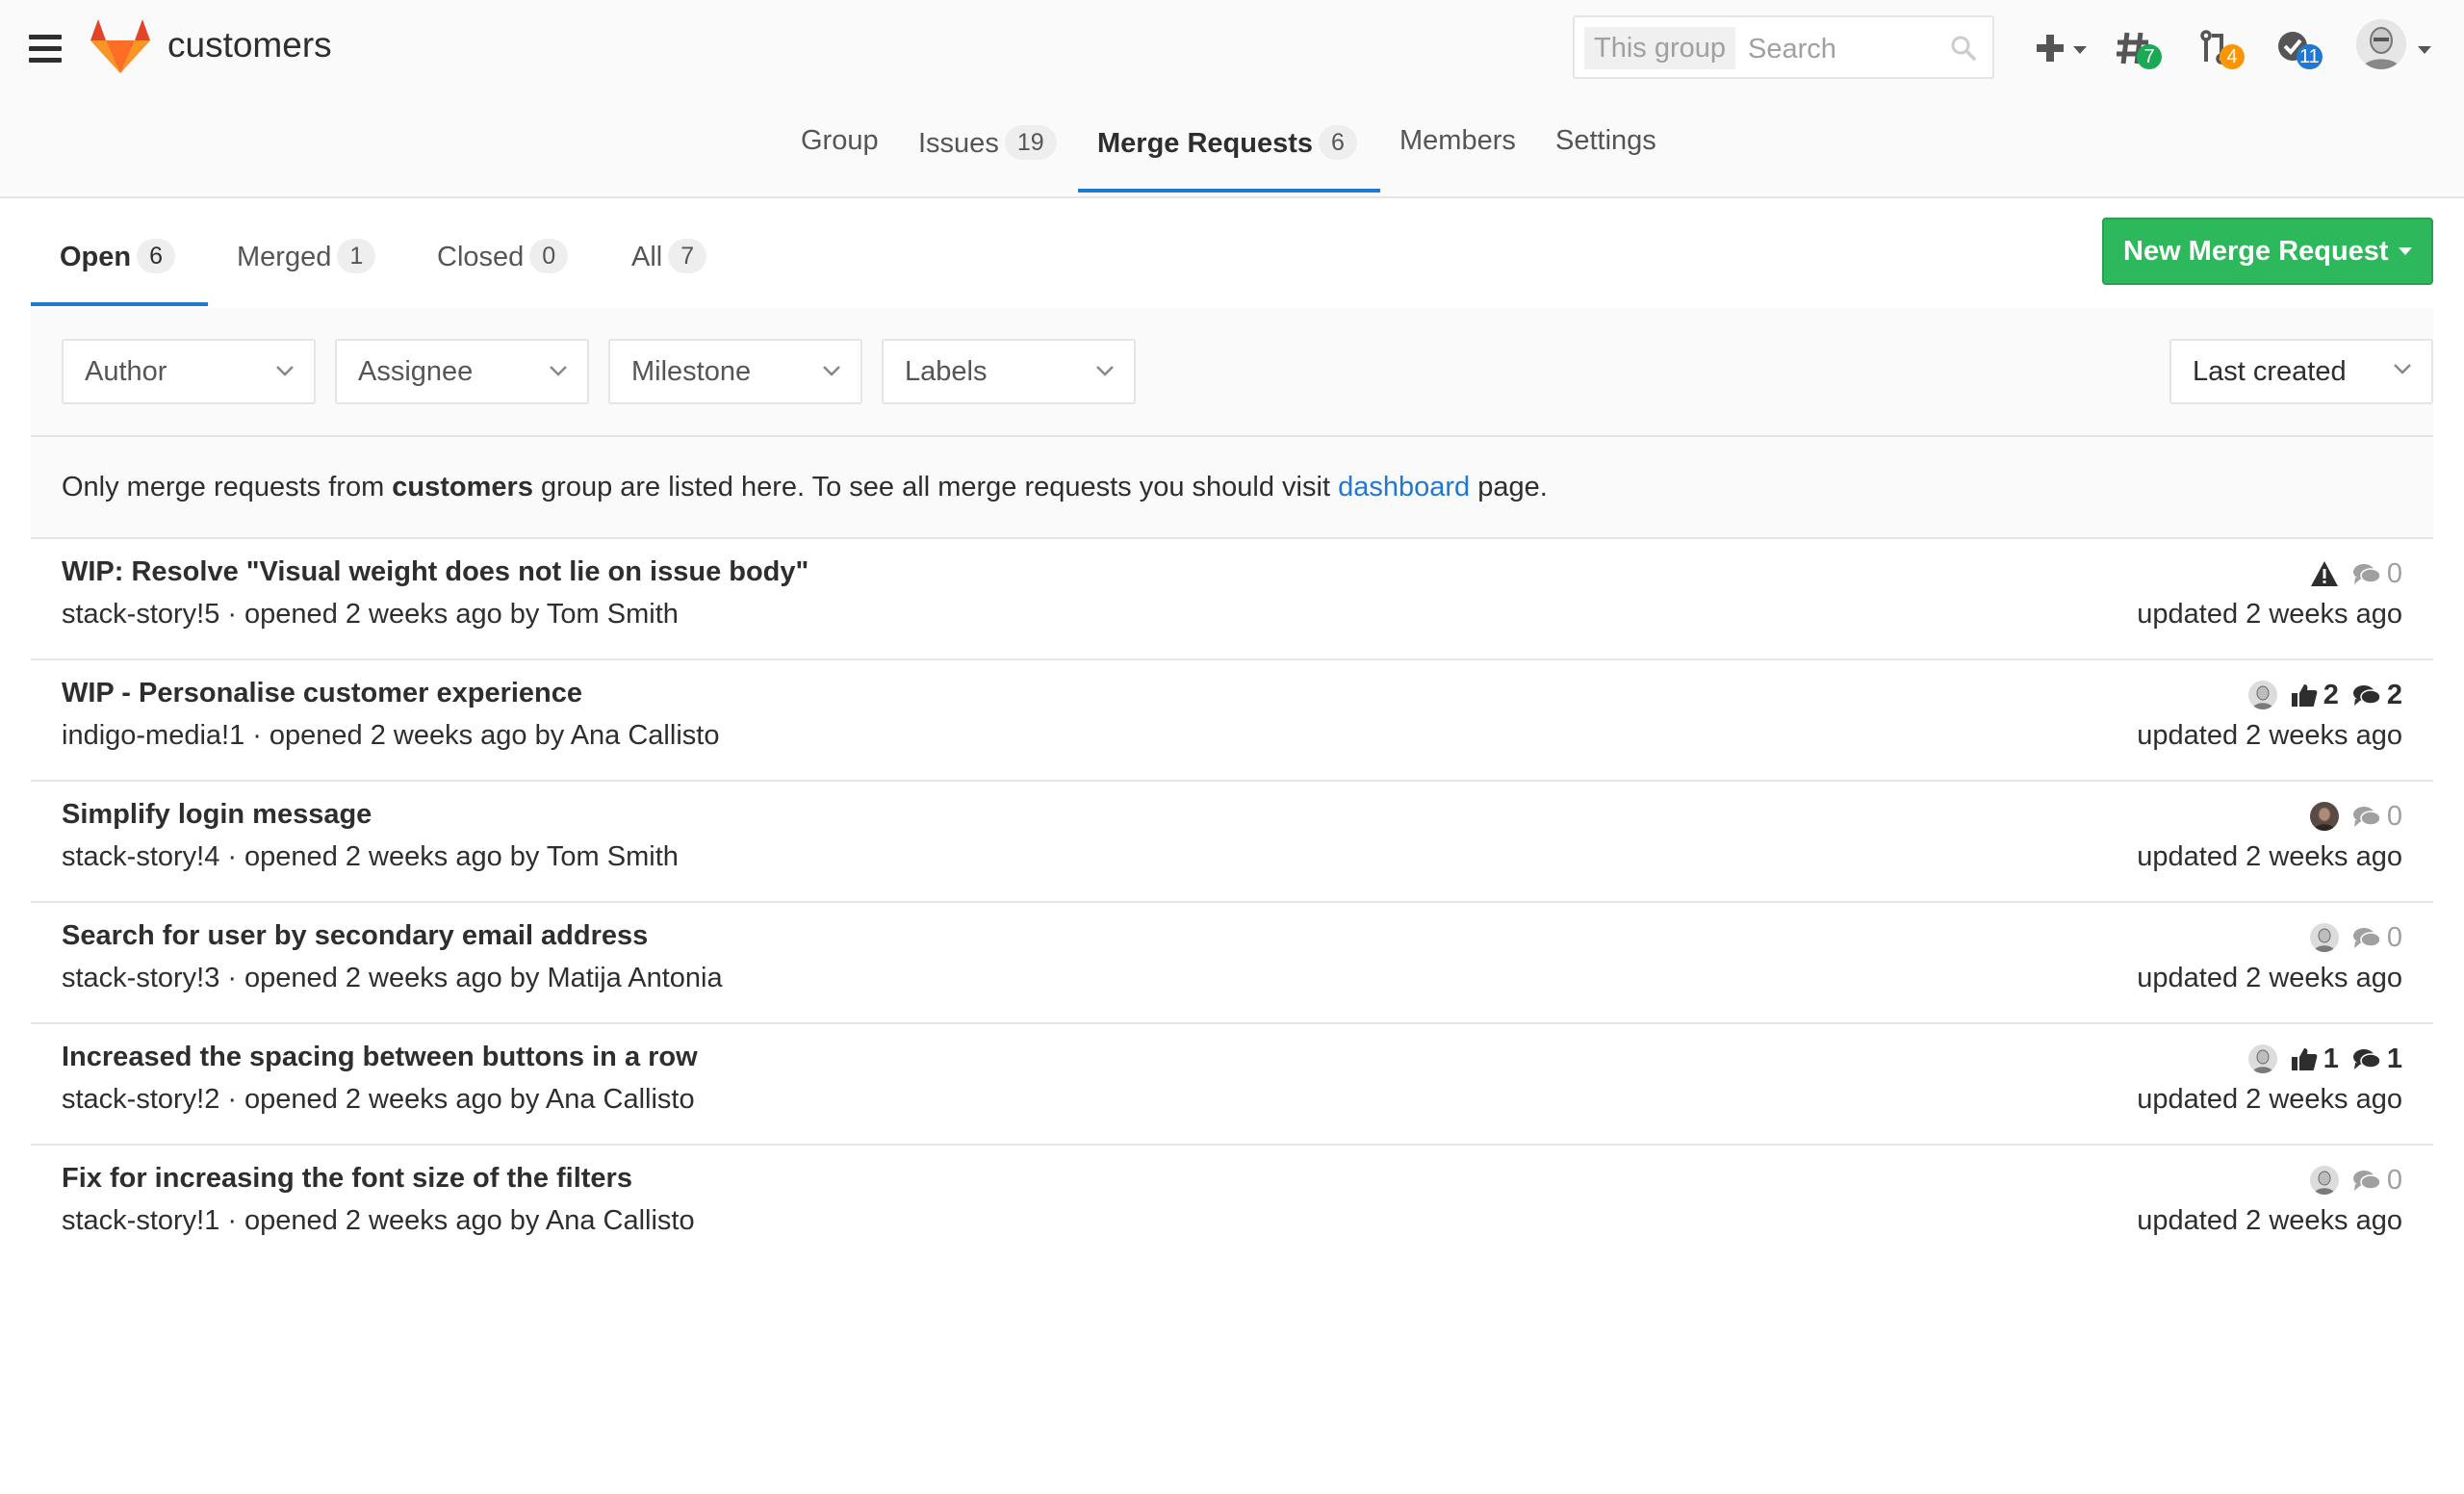  I want to click on issues-count: 19, so click(1030, 143).